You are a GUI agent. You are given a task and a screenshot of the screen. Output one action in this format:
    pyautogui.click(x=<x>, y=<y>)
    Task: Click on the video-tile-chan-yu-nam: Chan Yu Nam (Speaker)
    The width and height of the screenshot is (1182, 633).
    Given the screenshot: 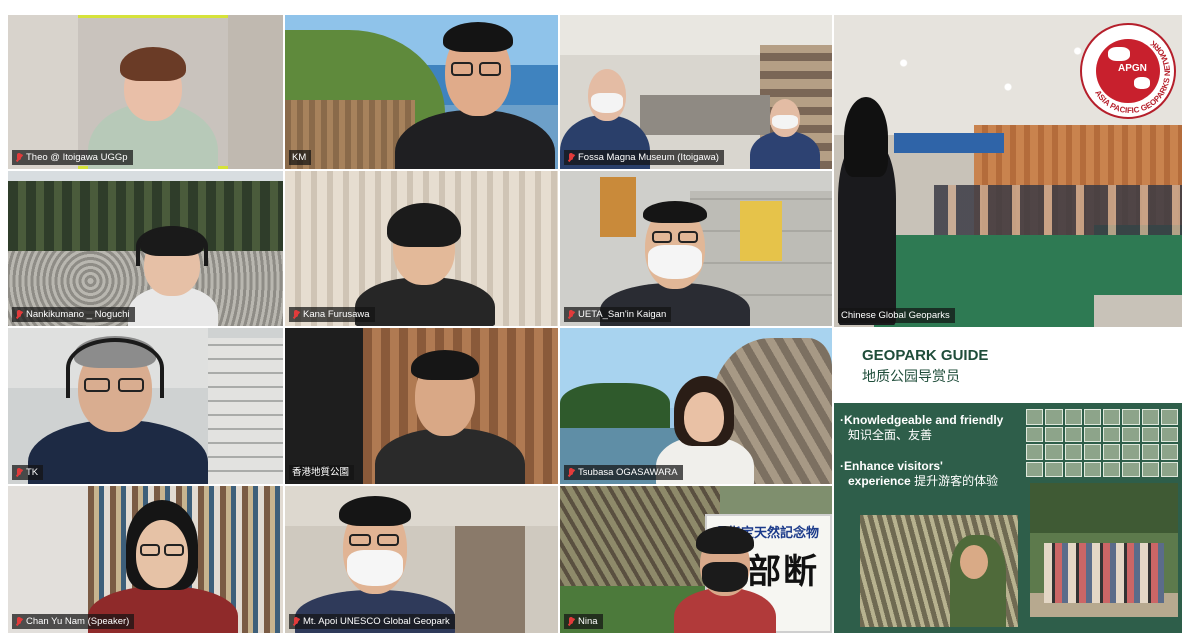 What is the action you would take?
    pyautogui.click(x=145, y=559)
    